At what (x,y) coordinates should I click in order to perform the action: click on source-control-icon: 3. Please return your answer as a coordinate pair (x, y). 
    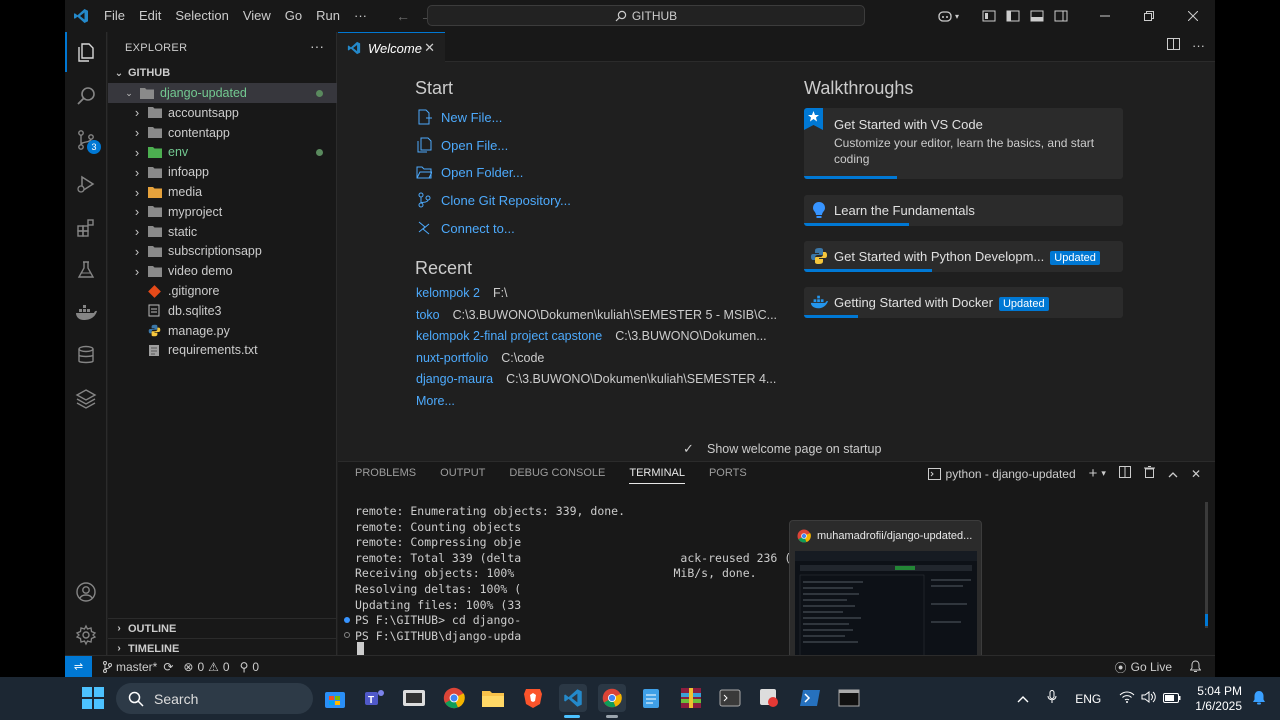
    Looking at the image, I should click on (86, 140).